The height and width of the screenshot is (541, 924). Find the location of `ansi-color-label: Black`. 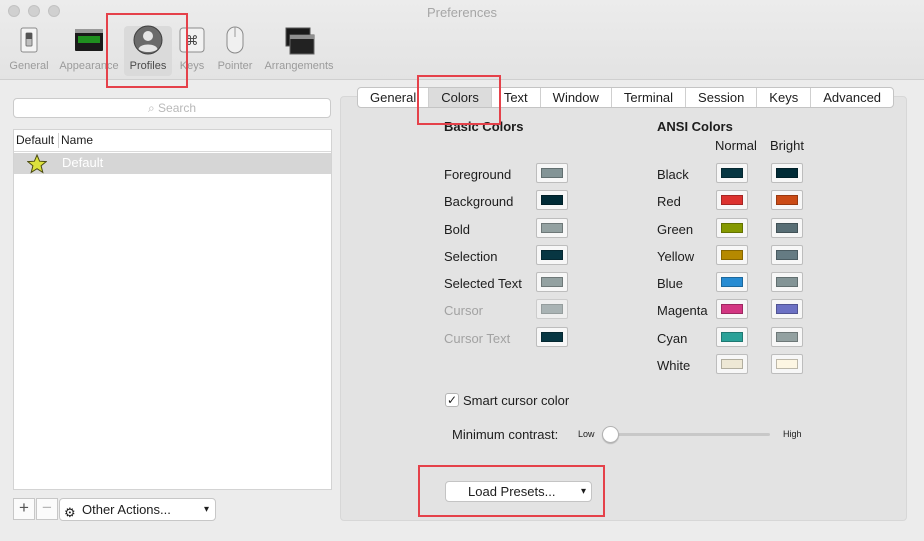

ansi-color-label: Black is located at coordinates (673, 174).